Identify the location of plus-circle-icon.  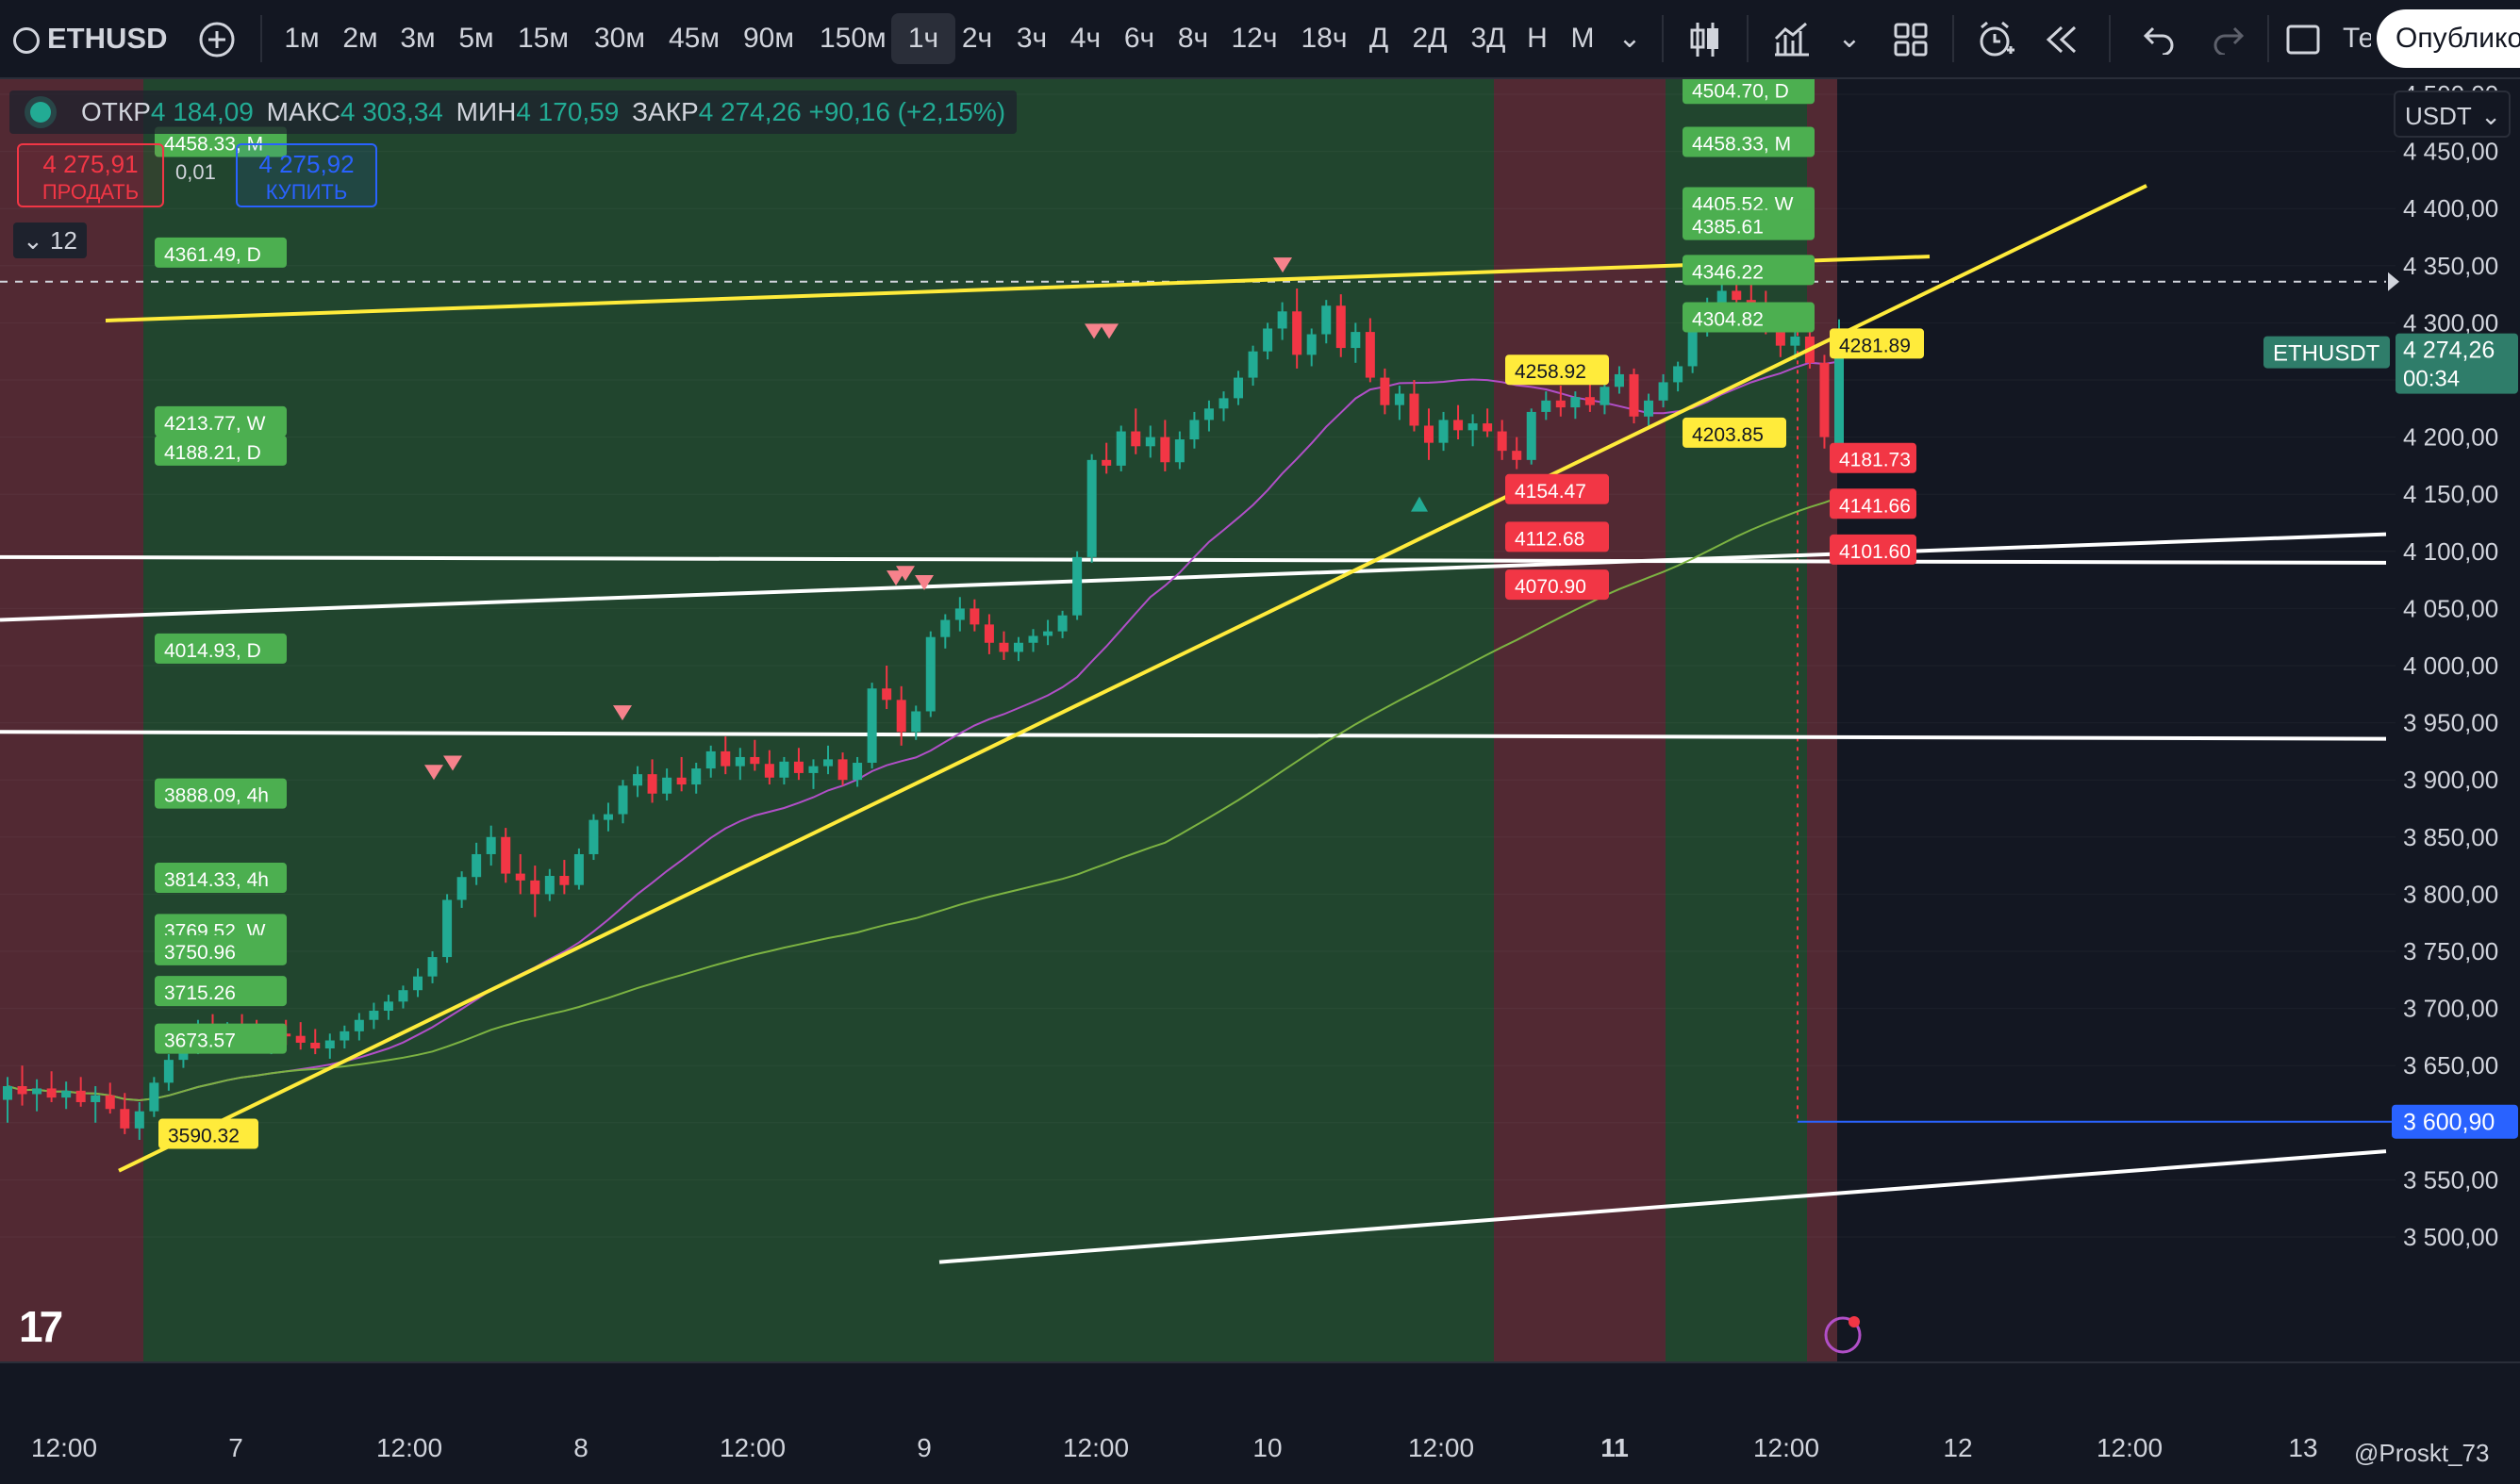
(217, 38).